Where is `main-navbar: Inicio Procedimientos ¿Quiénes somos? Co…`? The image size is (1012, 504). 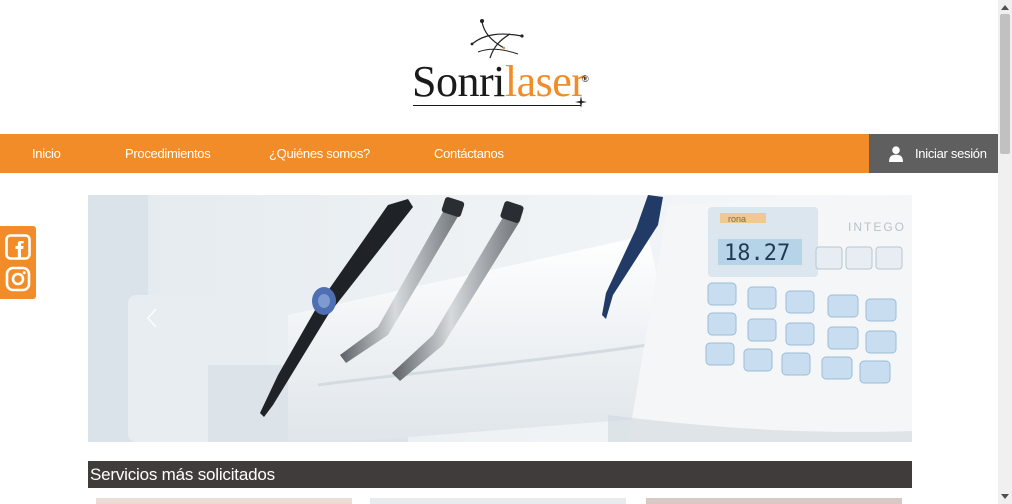
main-navbar: Inicio Procedimientos ¿Quiénes somos? Co… is located at coordinates (434, 153).